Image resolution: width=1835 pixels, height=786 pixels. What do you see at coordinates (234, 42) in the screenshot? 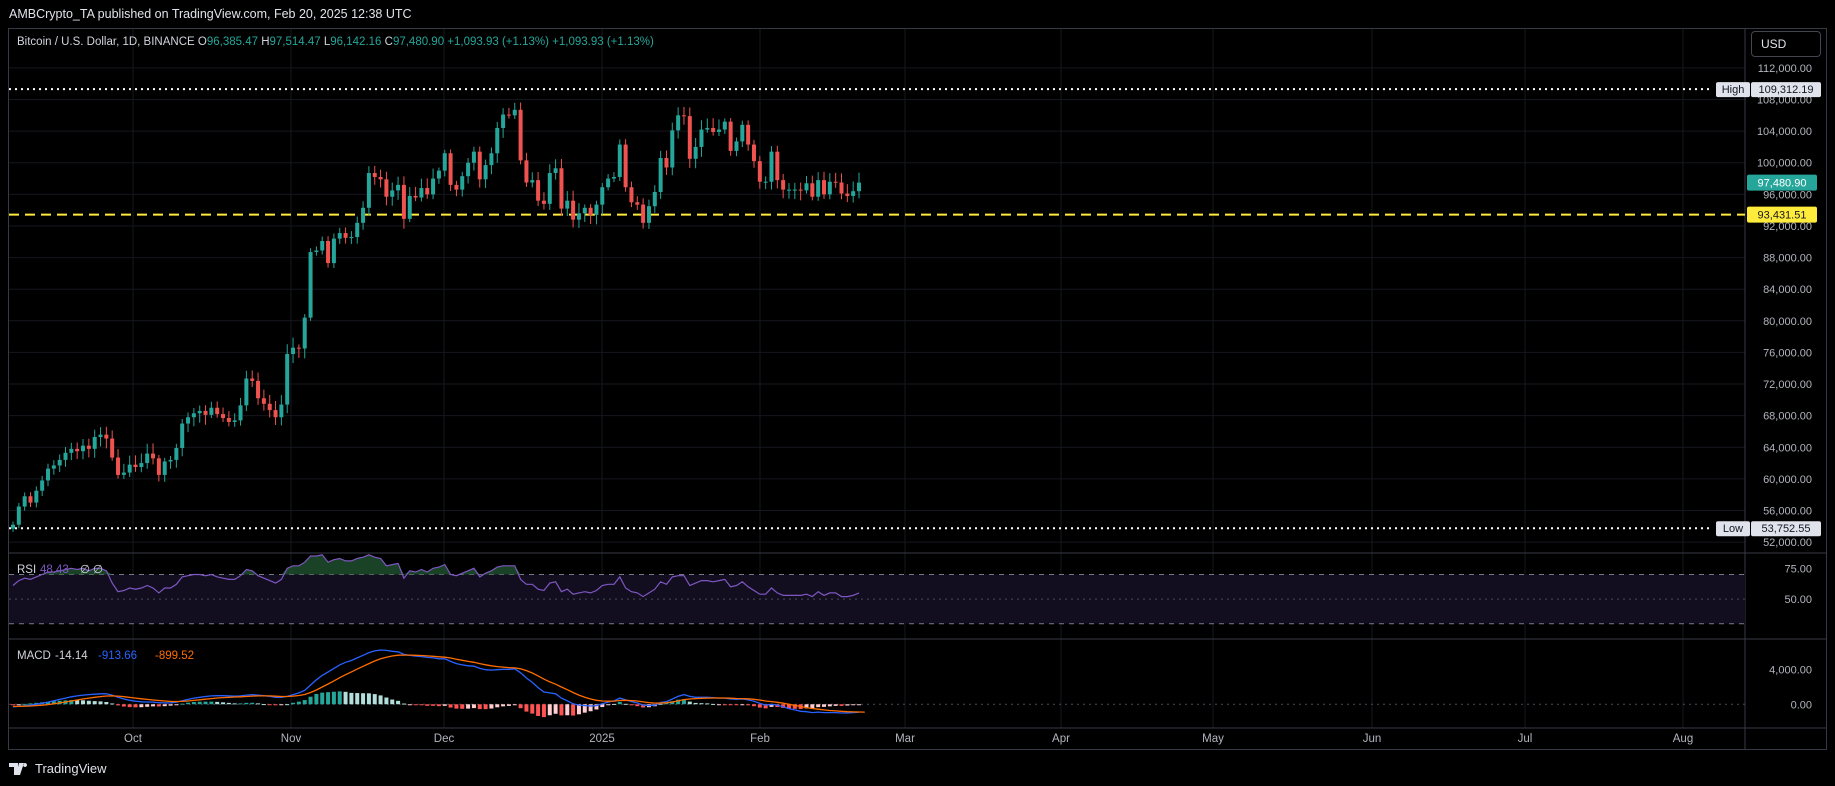
I see `open-value: 96,385.47` at bounding box center [234, 42].